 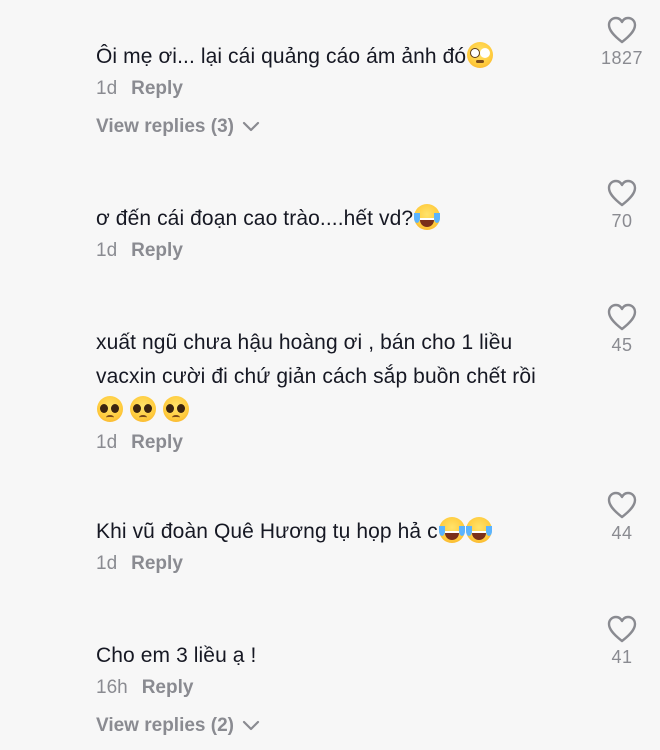 What do you see at coordinates (622, 58) in the screenshot?
I see `like-count: 1827` at bounding box center [622, 58].